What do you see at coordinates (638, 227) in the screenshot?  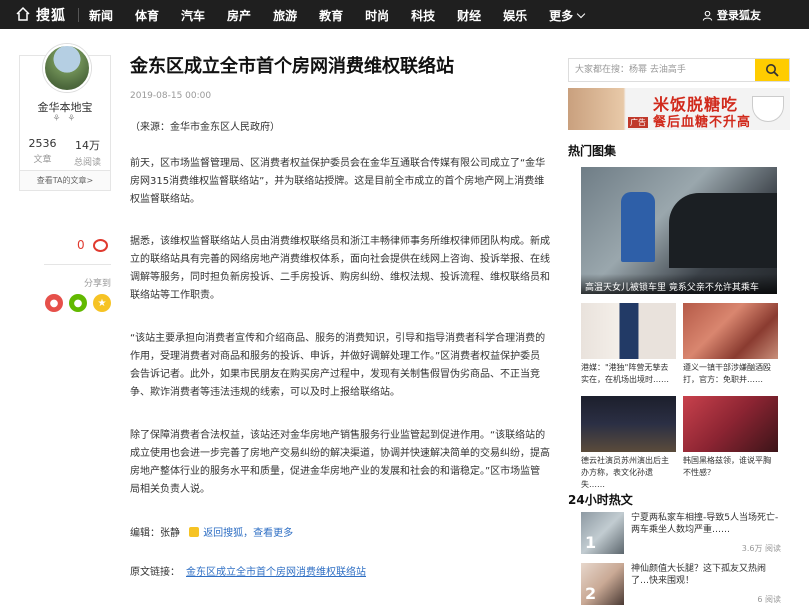 I see `officer-image` at bounding box center [638, 227].